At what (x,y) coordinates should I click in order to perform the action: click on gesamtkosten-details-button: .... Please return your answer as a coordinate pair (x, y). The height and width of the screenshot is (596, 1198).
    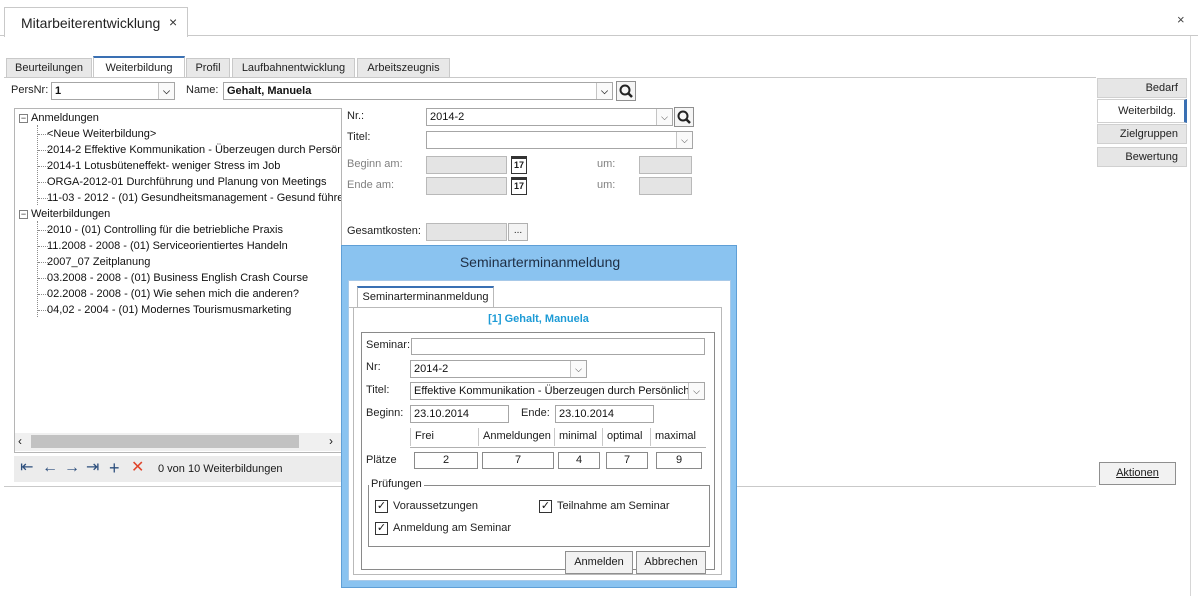
    Looking at the image, I should click on (518, 232).